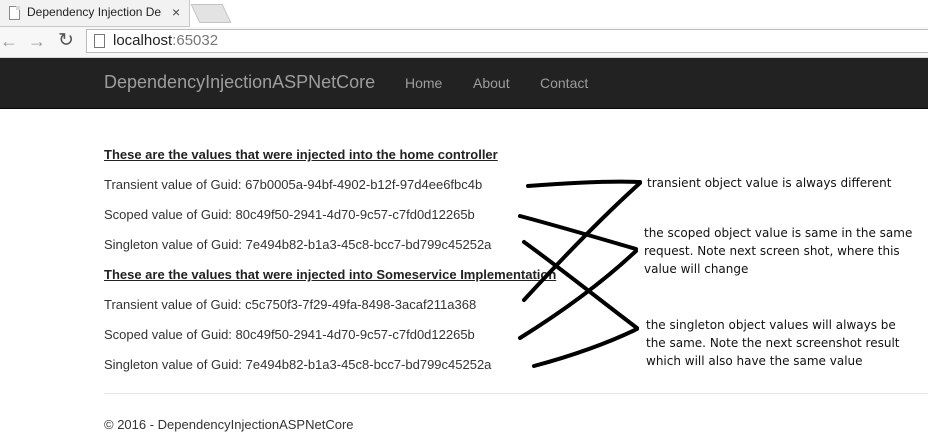 Image resolution: width=928 pixels, height=441 pixels. Describe the element at coordinates (37, 41) in the screenshot. I see `forward-arrow-icon: →` at that location.